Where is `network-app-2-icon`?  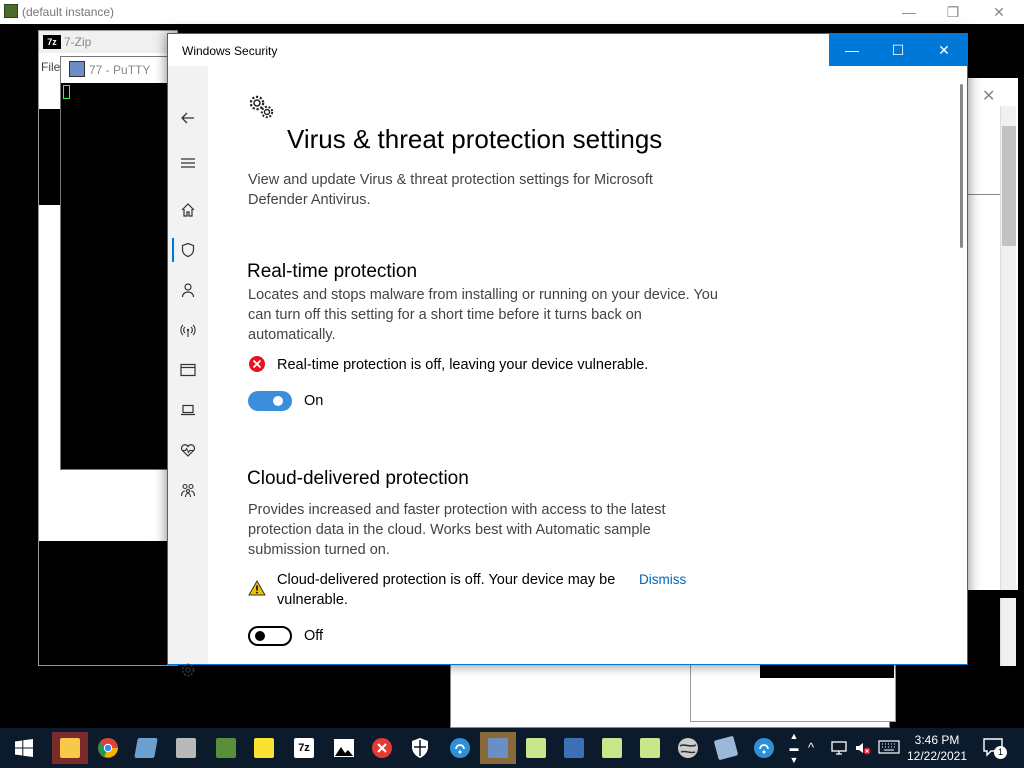
network-app-2-icon is located at coordinates (764, 748).